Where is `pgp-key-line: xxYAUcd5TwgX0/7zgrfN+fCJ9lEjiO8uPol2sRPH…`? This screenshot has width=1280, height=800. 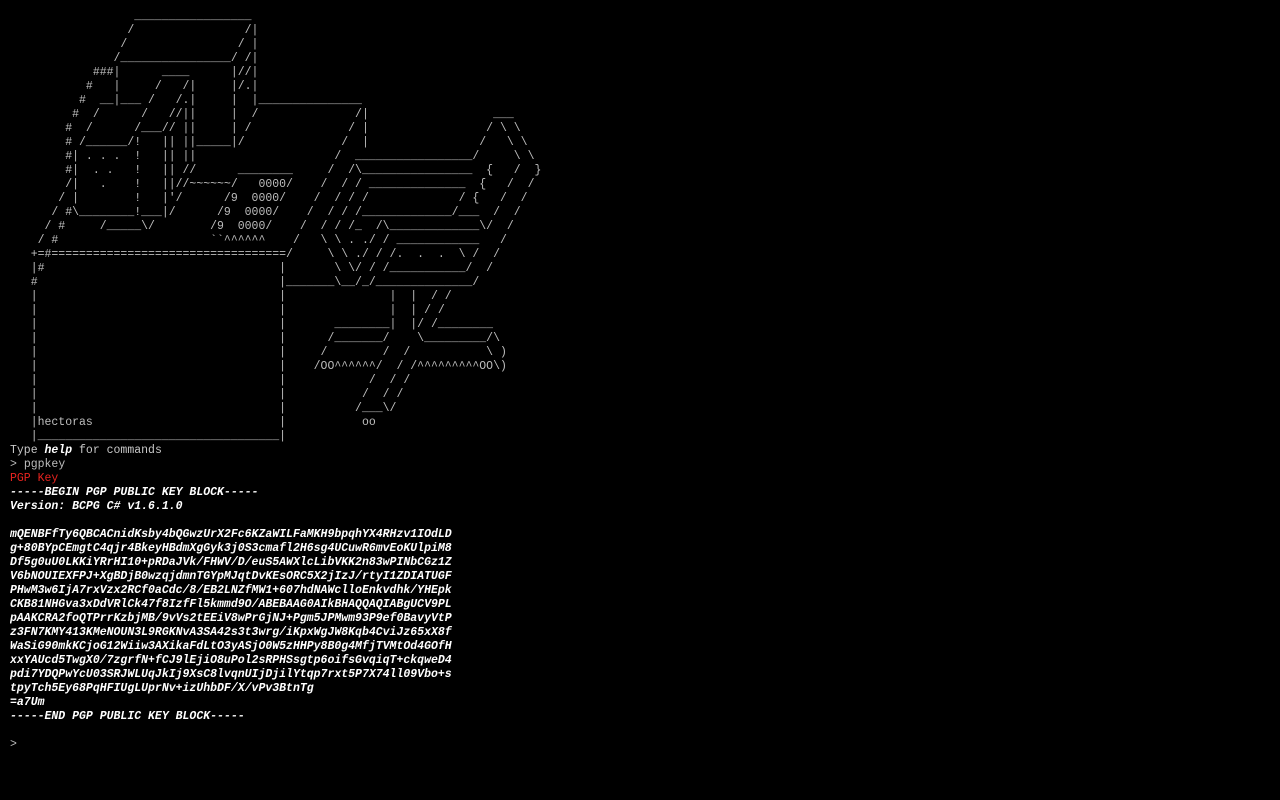 pgp-key-line: xxYAUcd5TwgX0/7zgrfN+fCJ9lEjiO8uPol2sRPH… is located at coordinates (231, 660).